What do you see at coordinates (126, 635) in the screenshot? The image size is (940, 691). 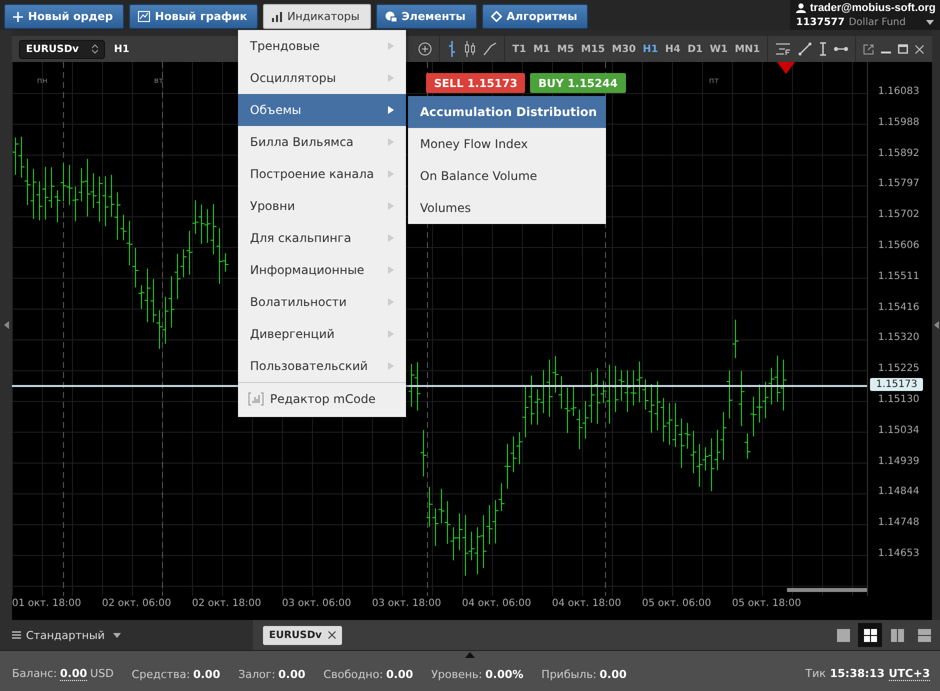 I see `layout-select: Стандартный` at bounding box center [126, 635].